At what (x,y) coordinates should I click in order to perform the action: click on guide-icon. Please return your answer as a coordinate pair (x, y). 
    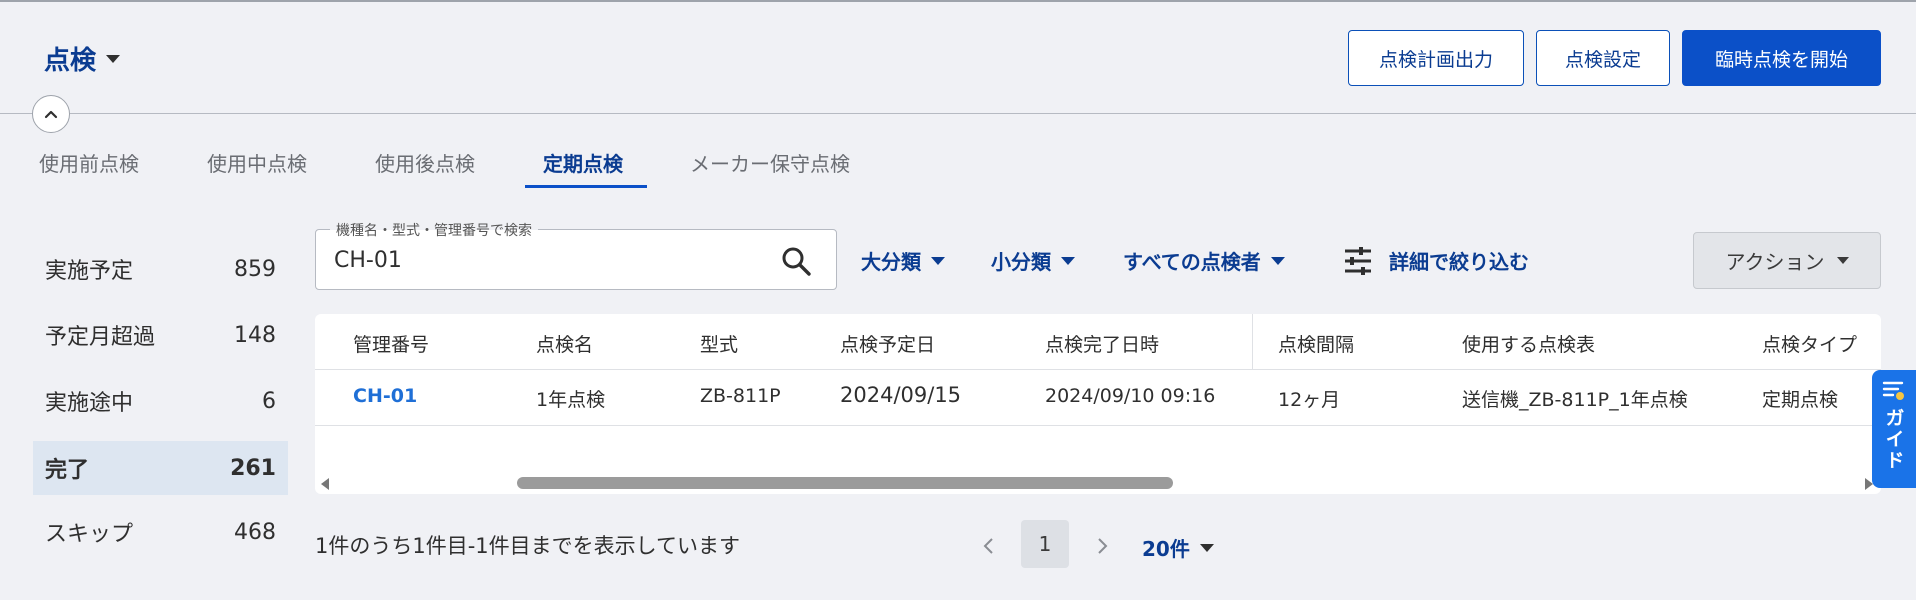
    Looking at the image, I should click on (1893, 390).